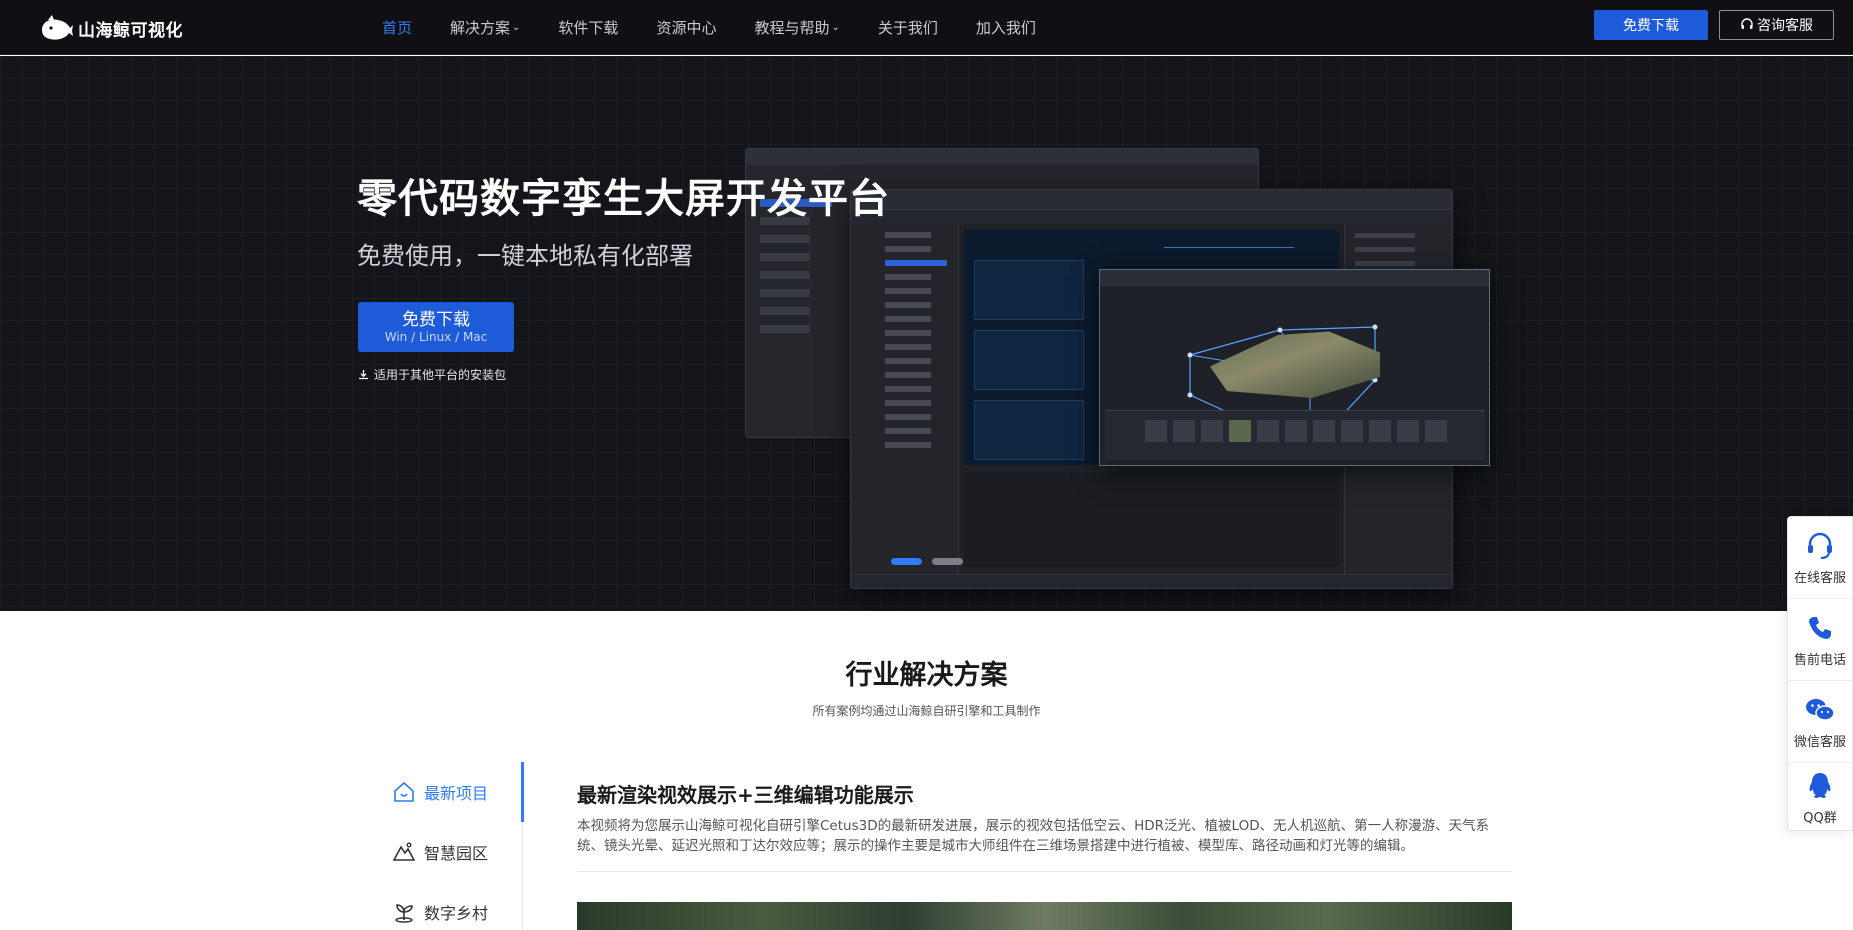 The image size is (1853, 930). What do you see at coordinates (404, 913) in the screenshot?
I see `sprout-icon` at bounding box center [404, 913].